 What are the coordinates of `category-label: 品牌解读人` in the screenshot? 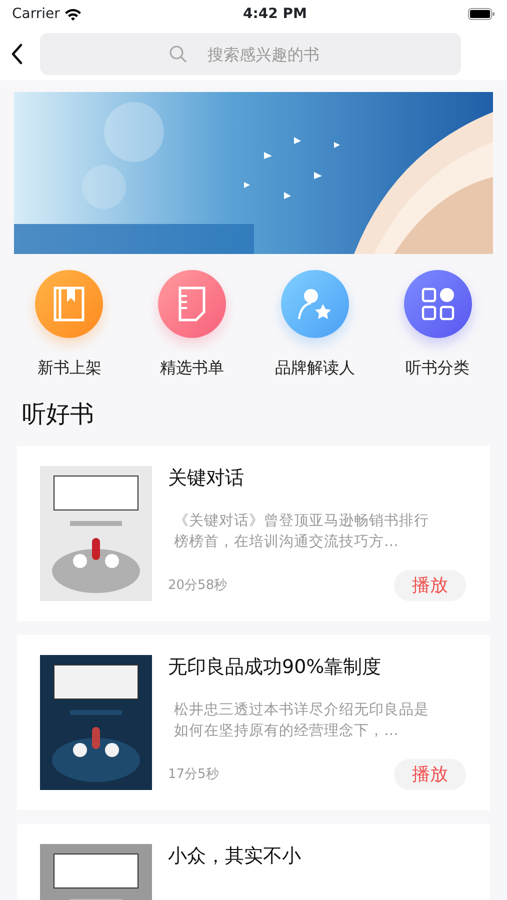 It's located at (314, 368).